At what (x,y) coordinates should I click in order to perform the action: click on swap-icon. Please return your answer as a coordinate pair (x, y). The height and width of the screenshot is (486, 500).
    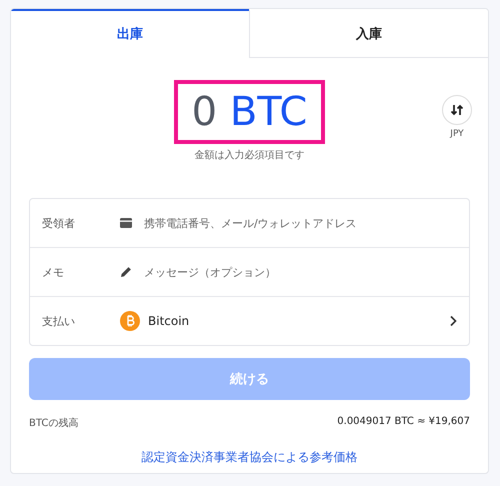
    Looking at the image, I should click on (457, 110).